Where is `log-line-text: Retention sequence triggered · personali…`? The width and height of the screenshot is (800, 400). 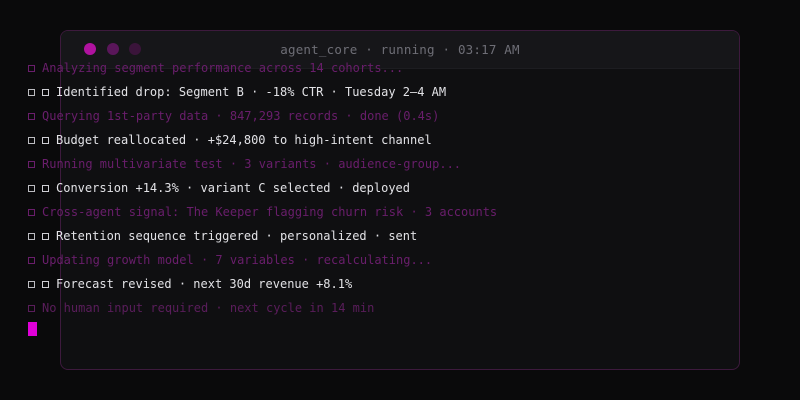
log-line-text: Retention sequence triggered · personali… is located at coordinates (237, 236).